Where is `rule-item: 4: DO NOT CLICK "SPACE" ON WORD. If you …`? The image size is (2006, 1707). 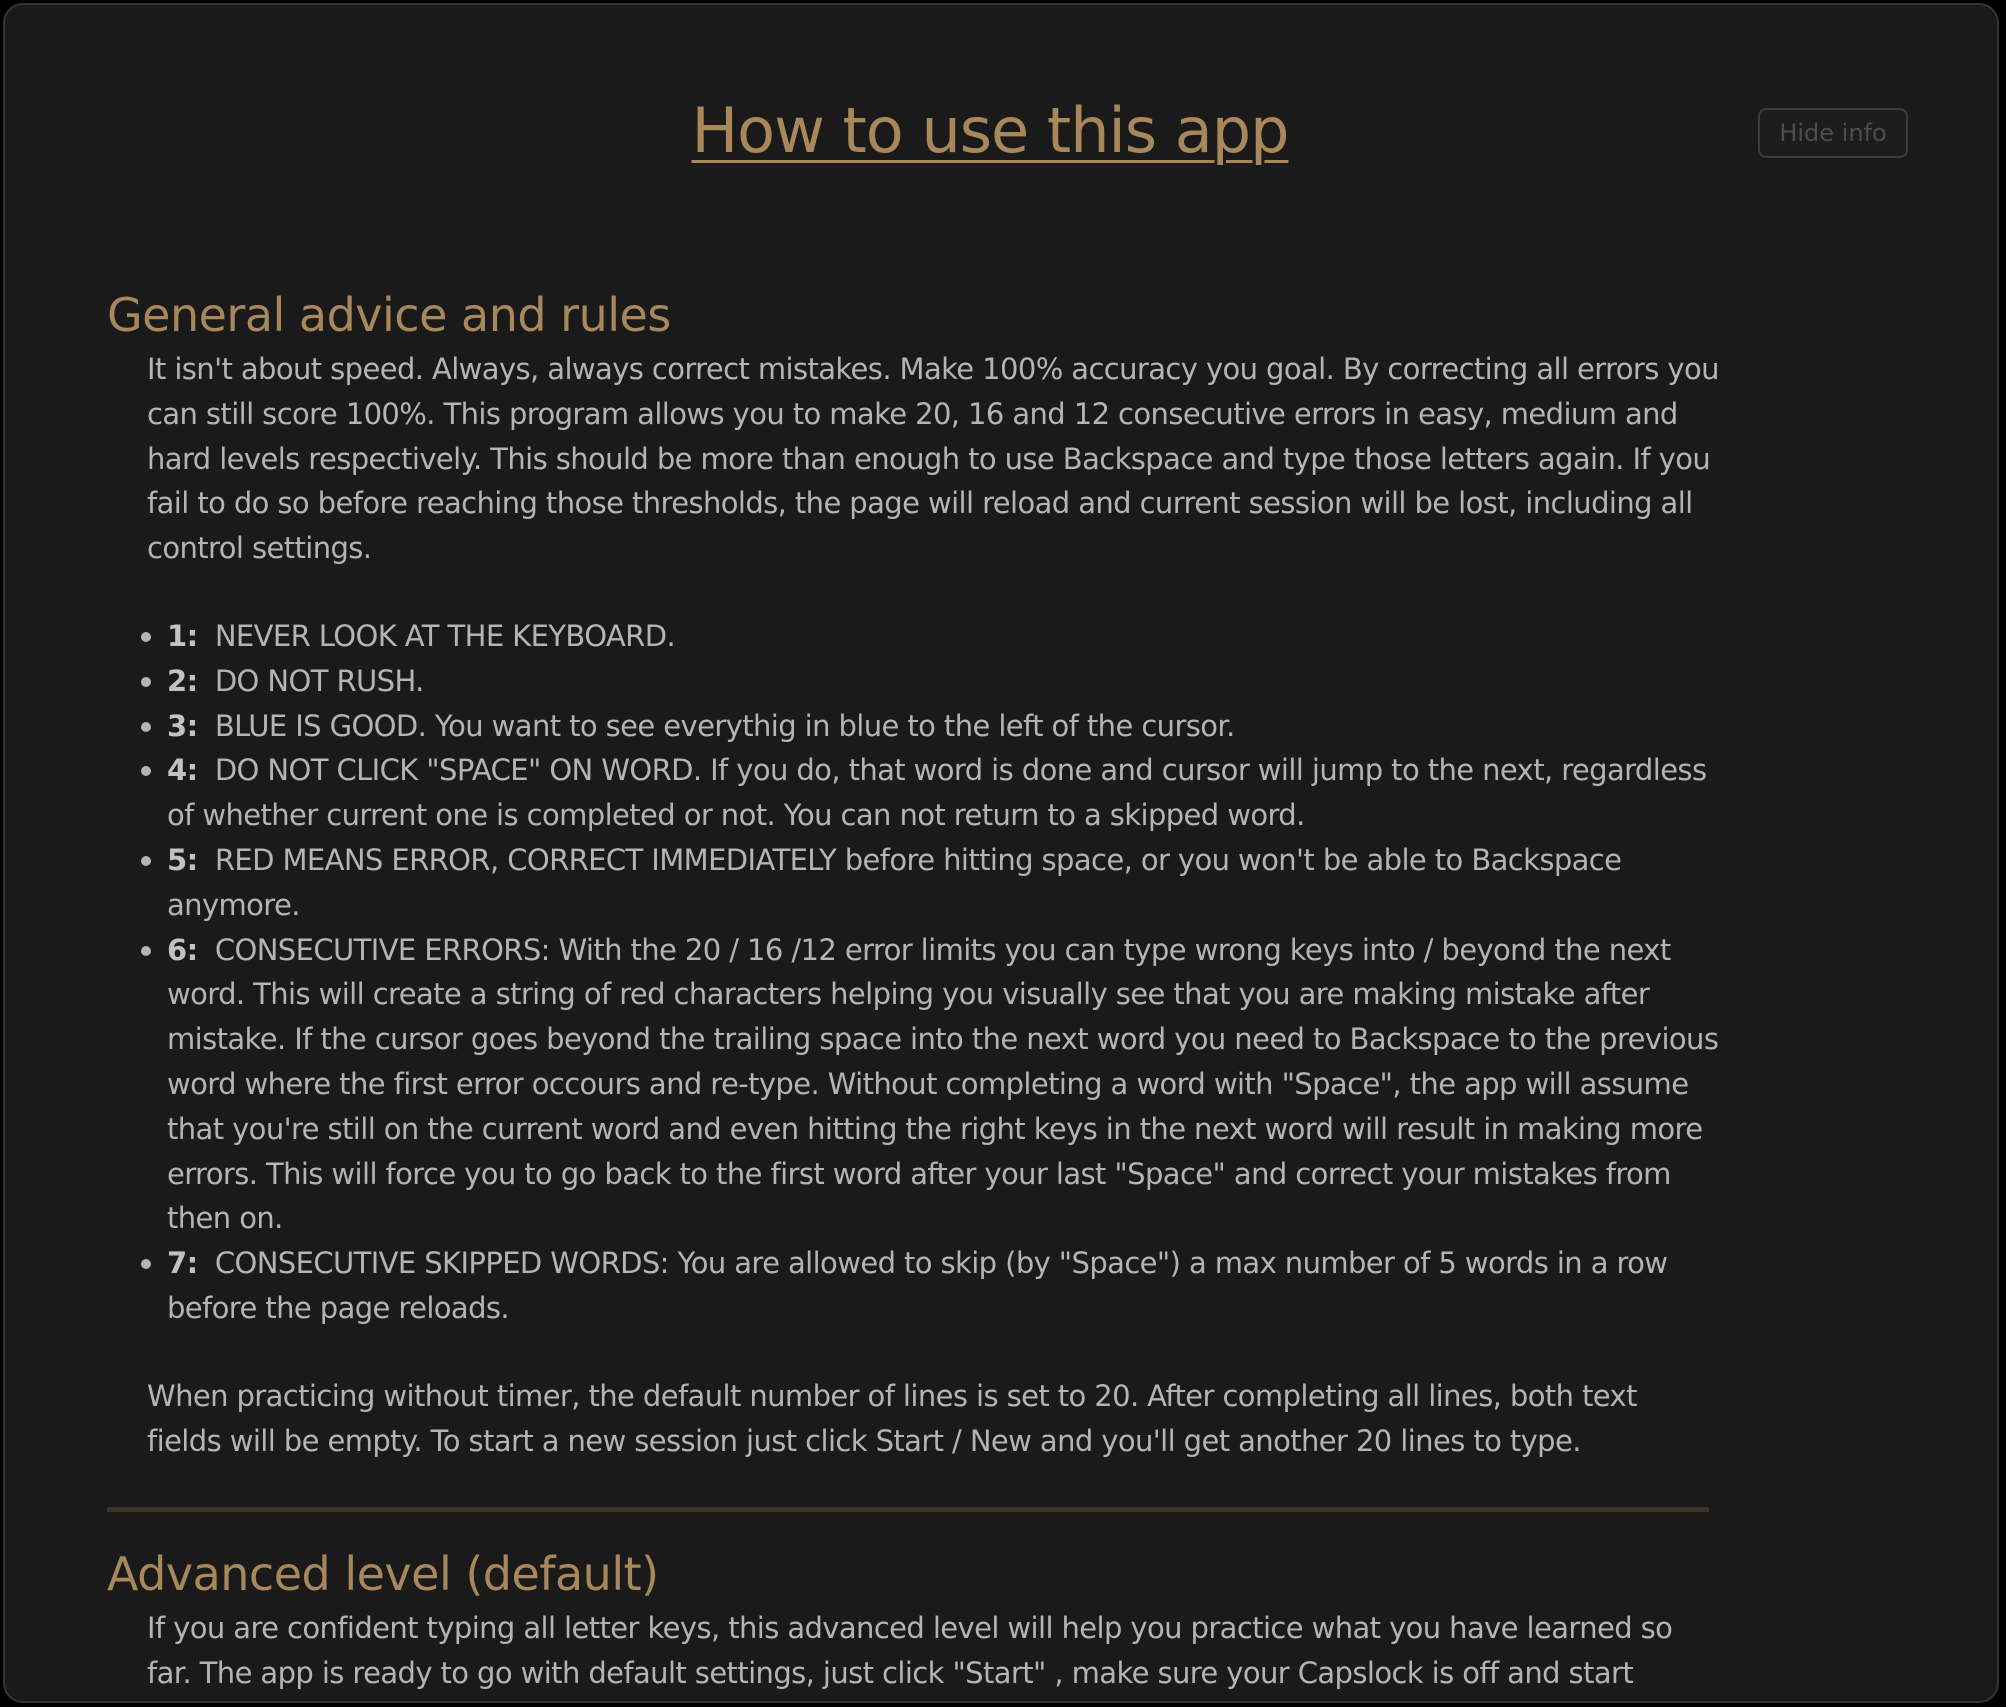
rule-item: 4: DO NOT CLICK "SPACE" ON WORD. If you … is located at coordinates (939, 793).